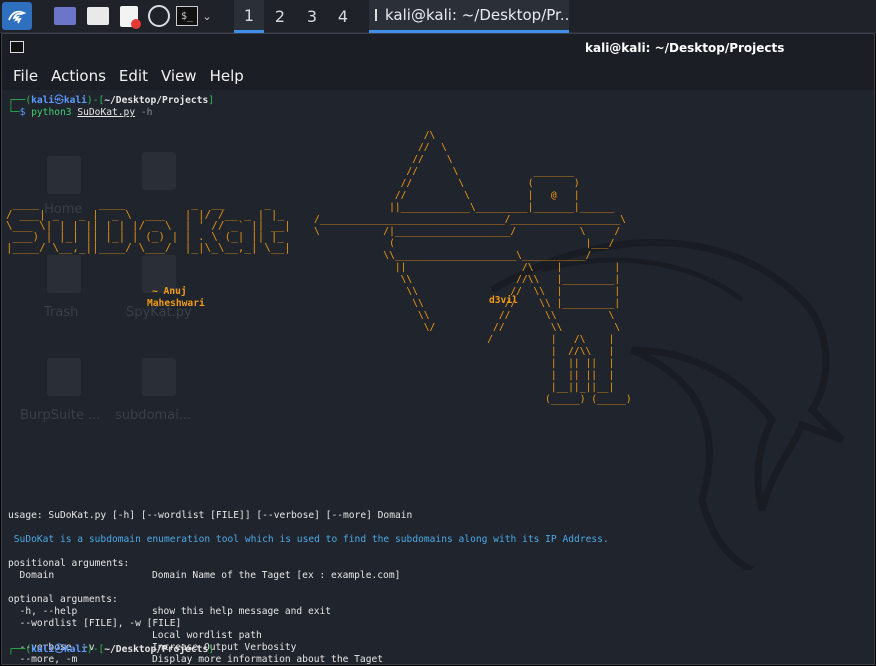 Image resolution: width=876 pixels, height=666 pixels. What do you see at coordinates (438, 48) in the screenshot?
I see `window-titlebar: kali@kali: ~/Desktop/Projects` at bounding box center [438, 48].